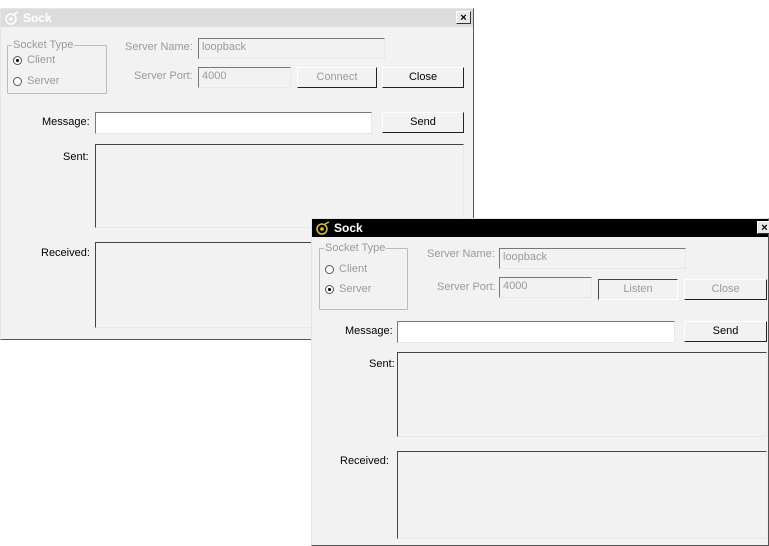  Describe the element at coordinates (582, 495) in the screenshot. I see `received-textarea` at that location.